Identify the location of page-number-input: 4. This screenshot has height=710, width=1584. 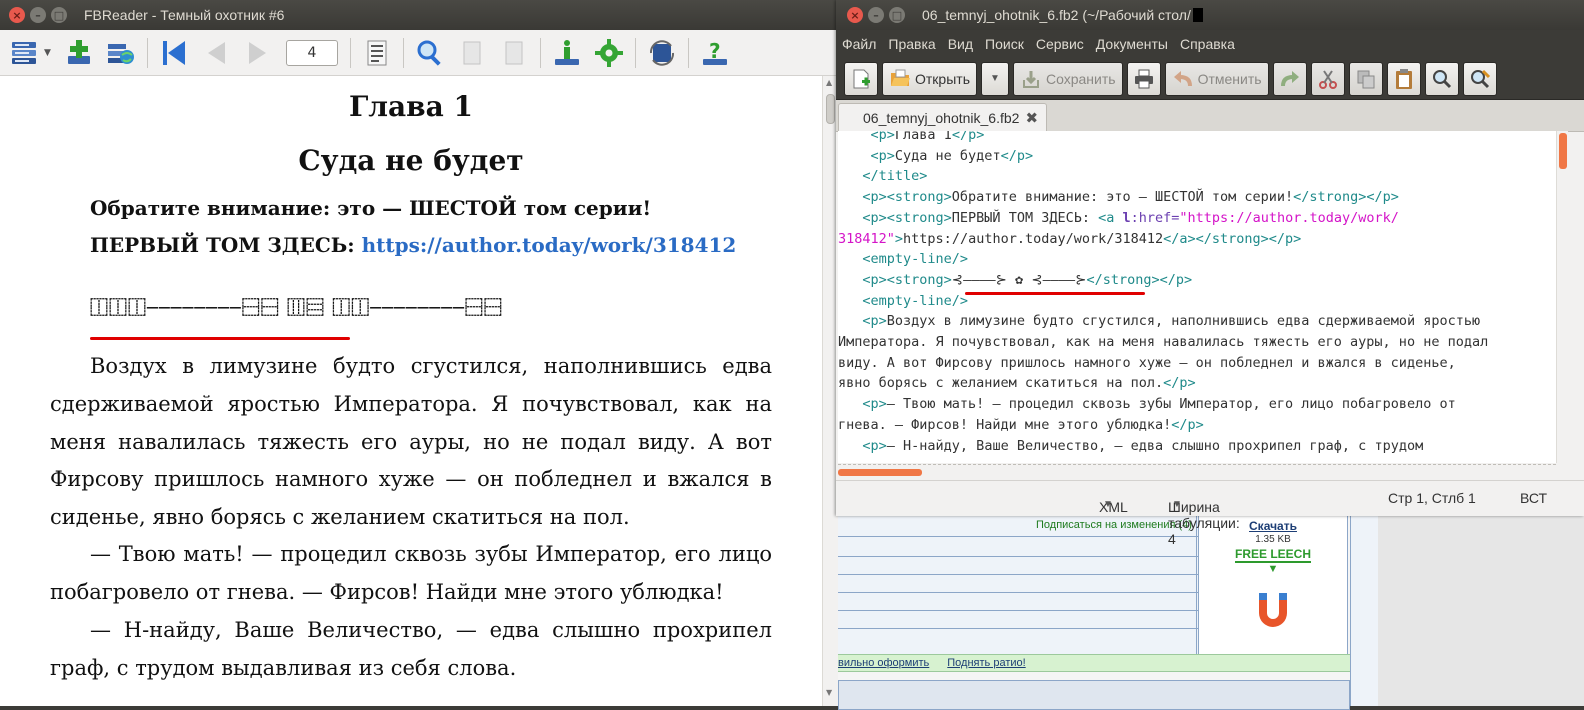
(311, 52).